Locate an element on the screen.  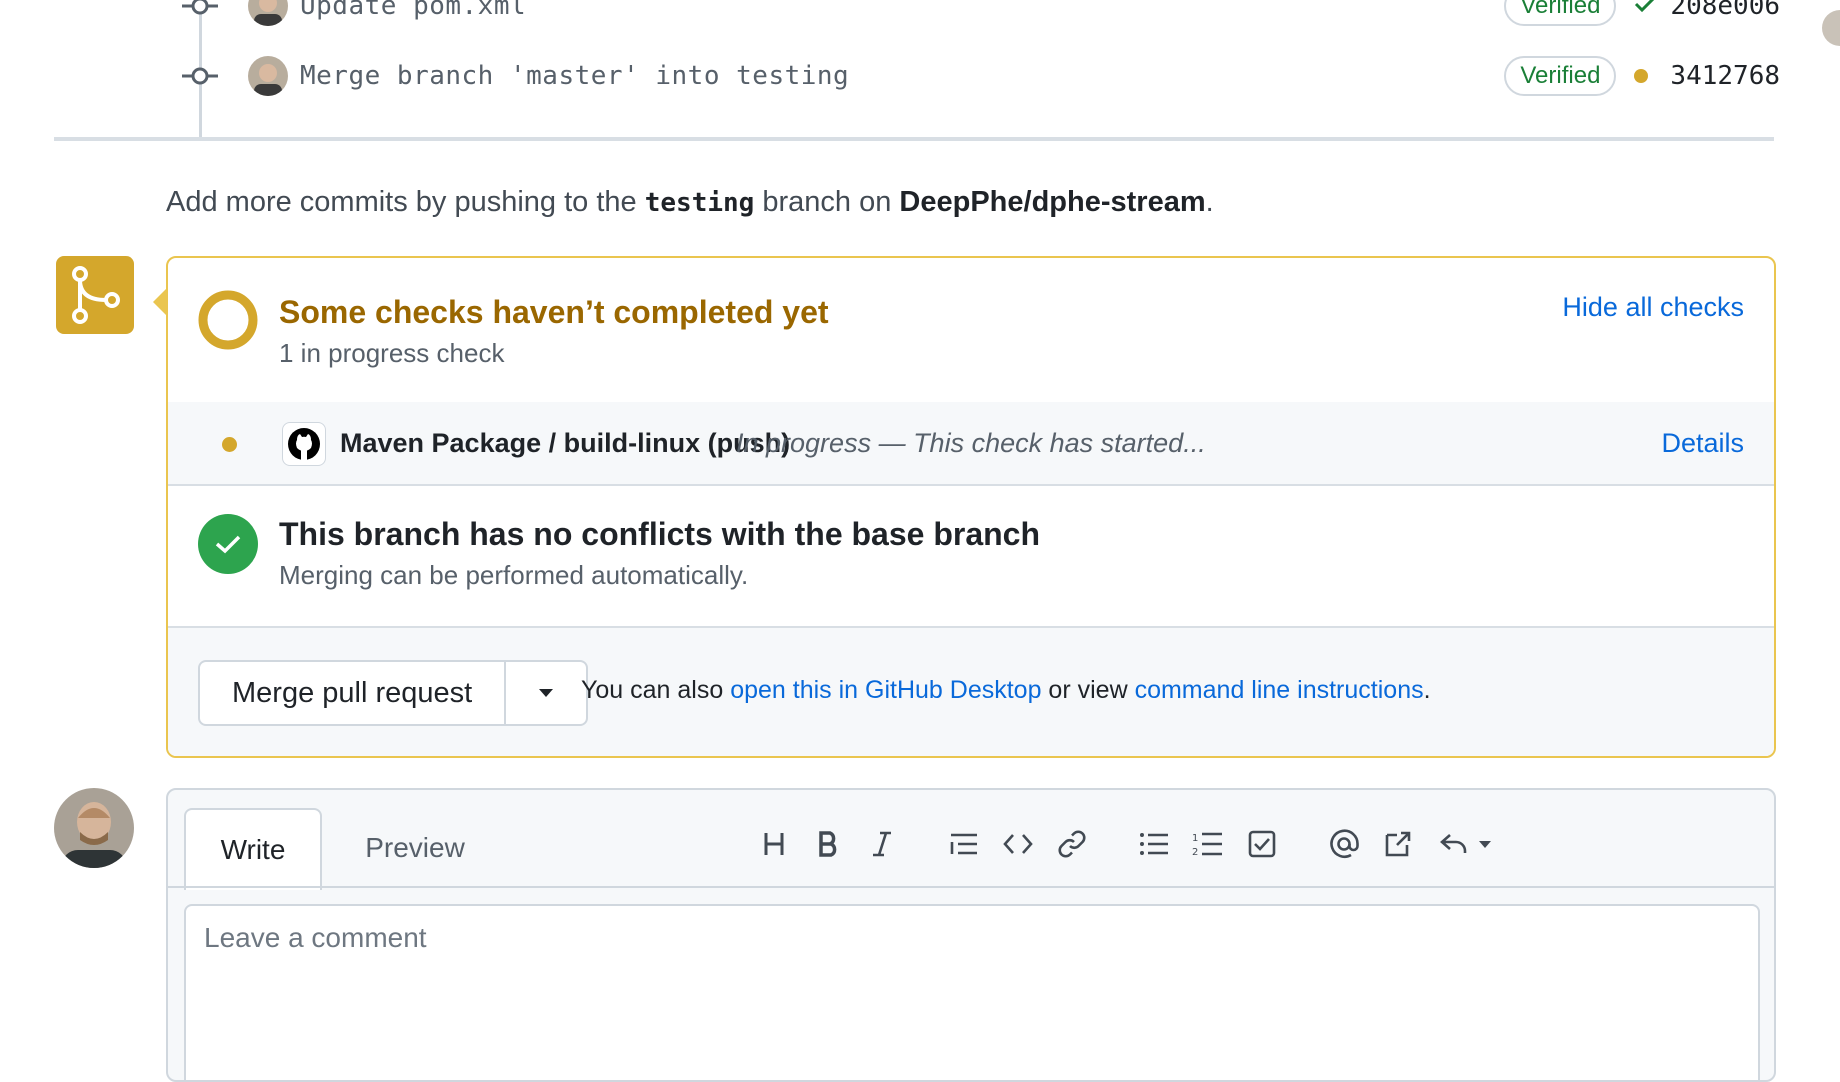
link-icon is located at coordinates (1072, 844).